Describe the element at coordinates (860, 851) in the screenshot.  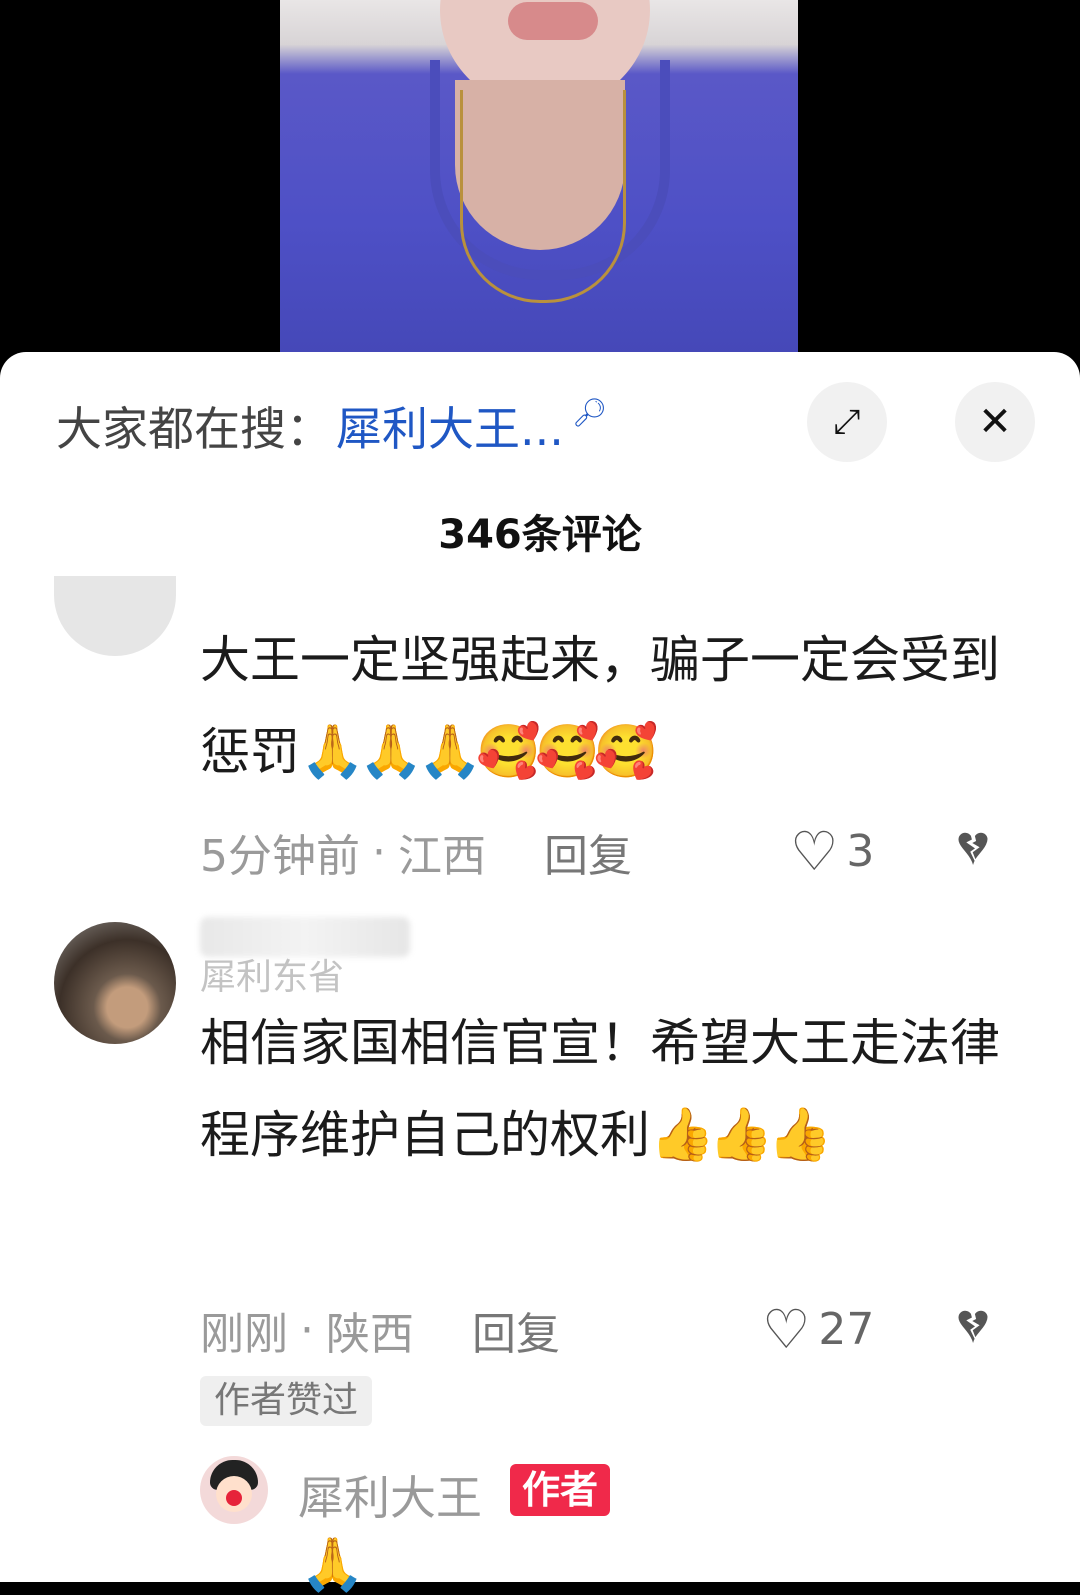
I see `like-count: 3` at that location.